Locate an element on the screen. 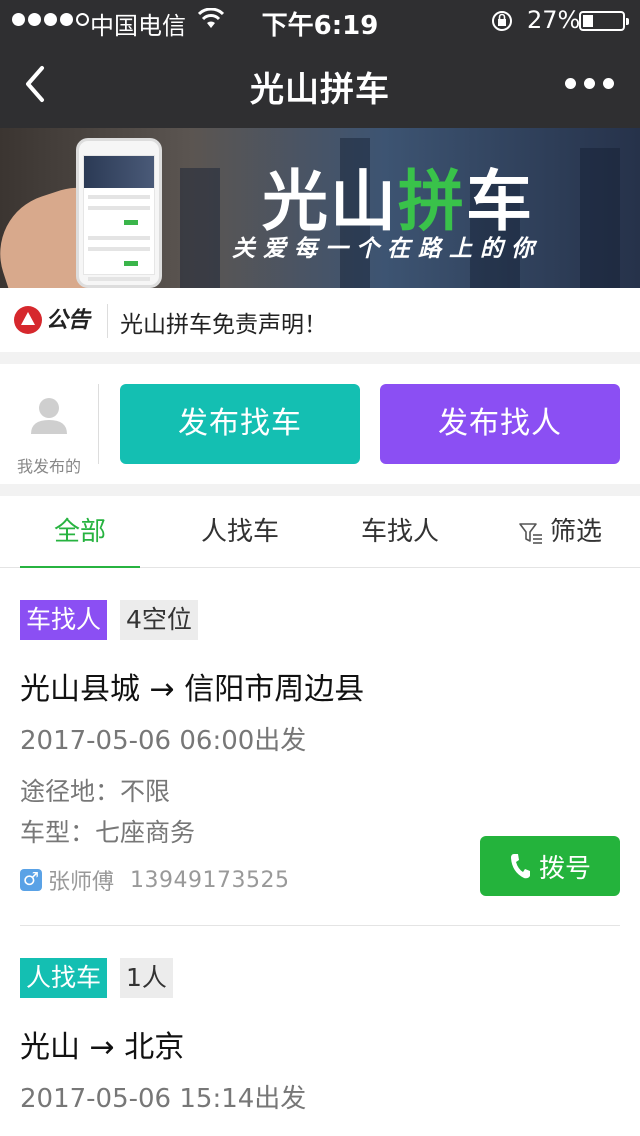 The height and width of the screenshot is (1136, 640). battery-percentage: 27% is located at coordinates (554, 20).